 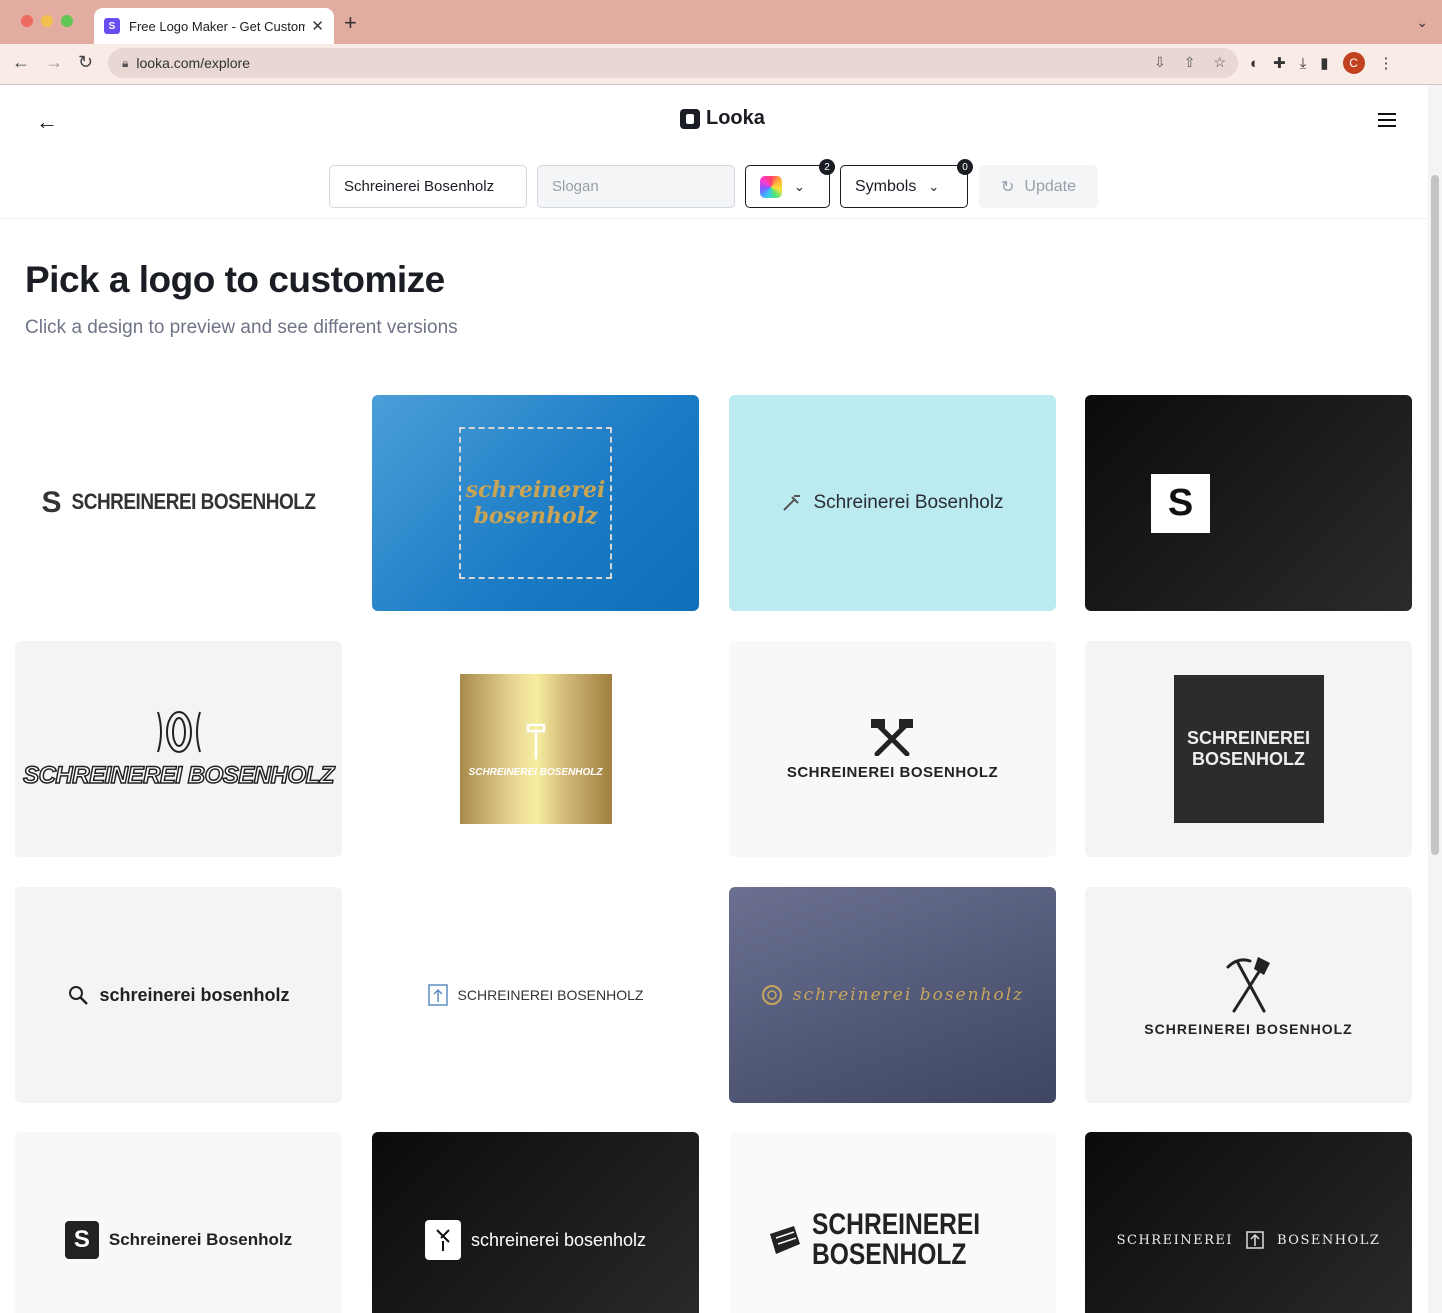 I want to click on symbols-dropdown: Symbols ⌄ 0, so click(x=906, y=183).